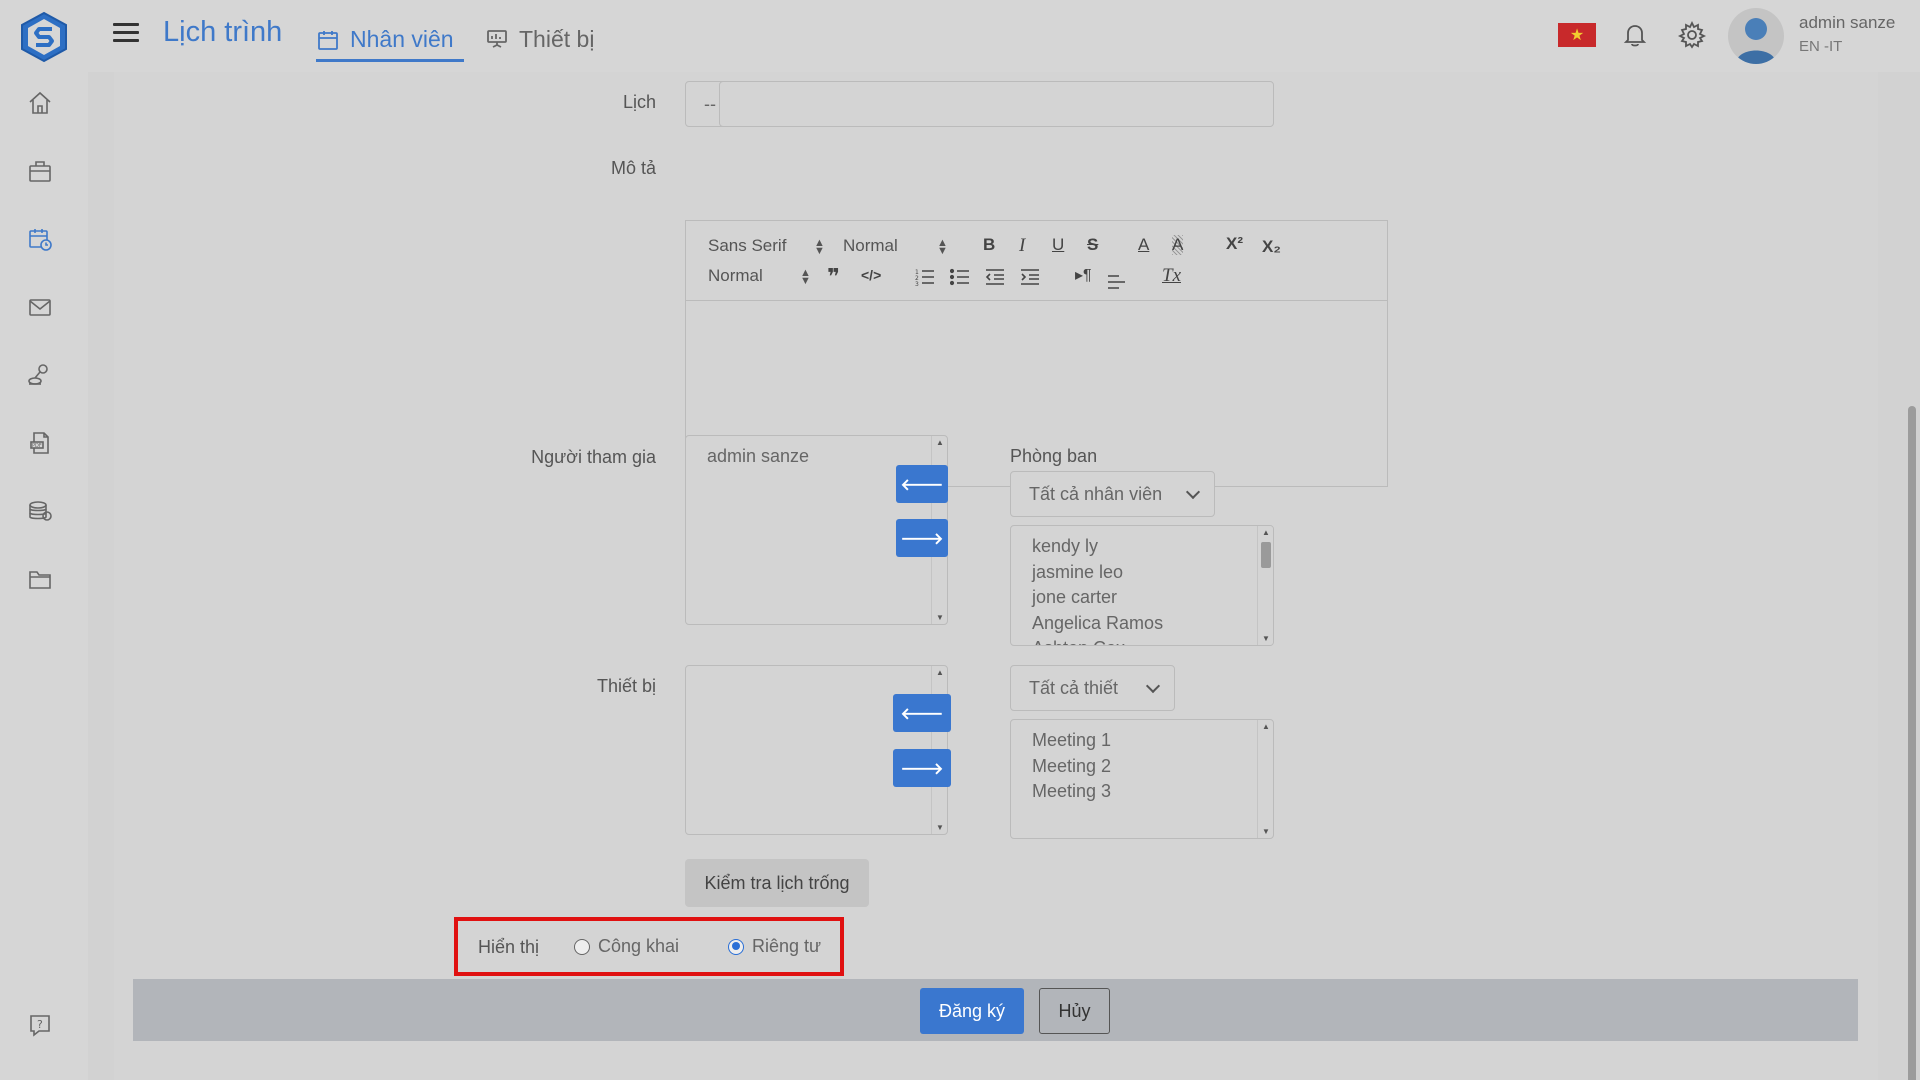 The image size is (1920, 1080). Describe the element at coordinates (40, 307) in the screenshot. I see `mail-icon` at that location.